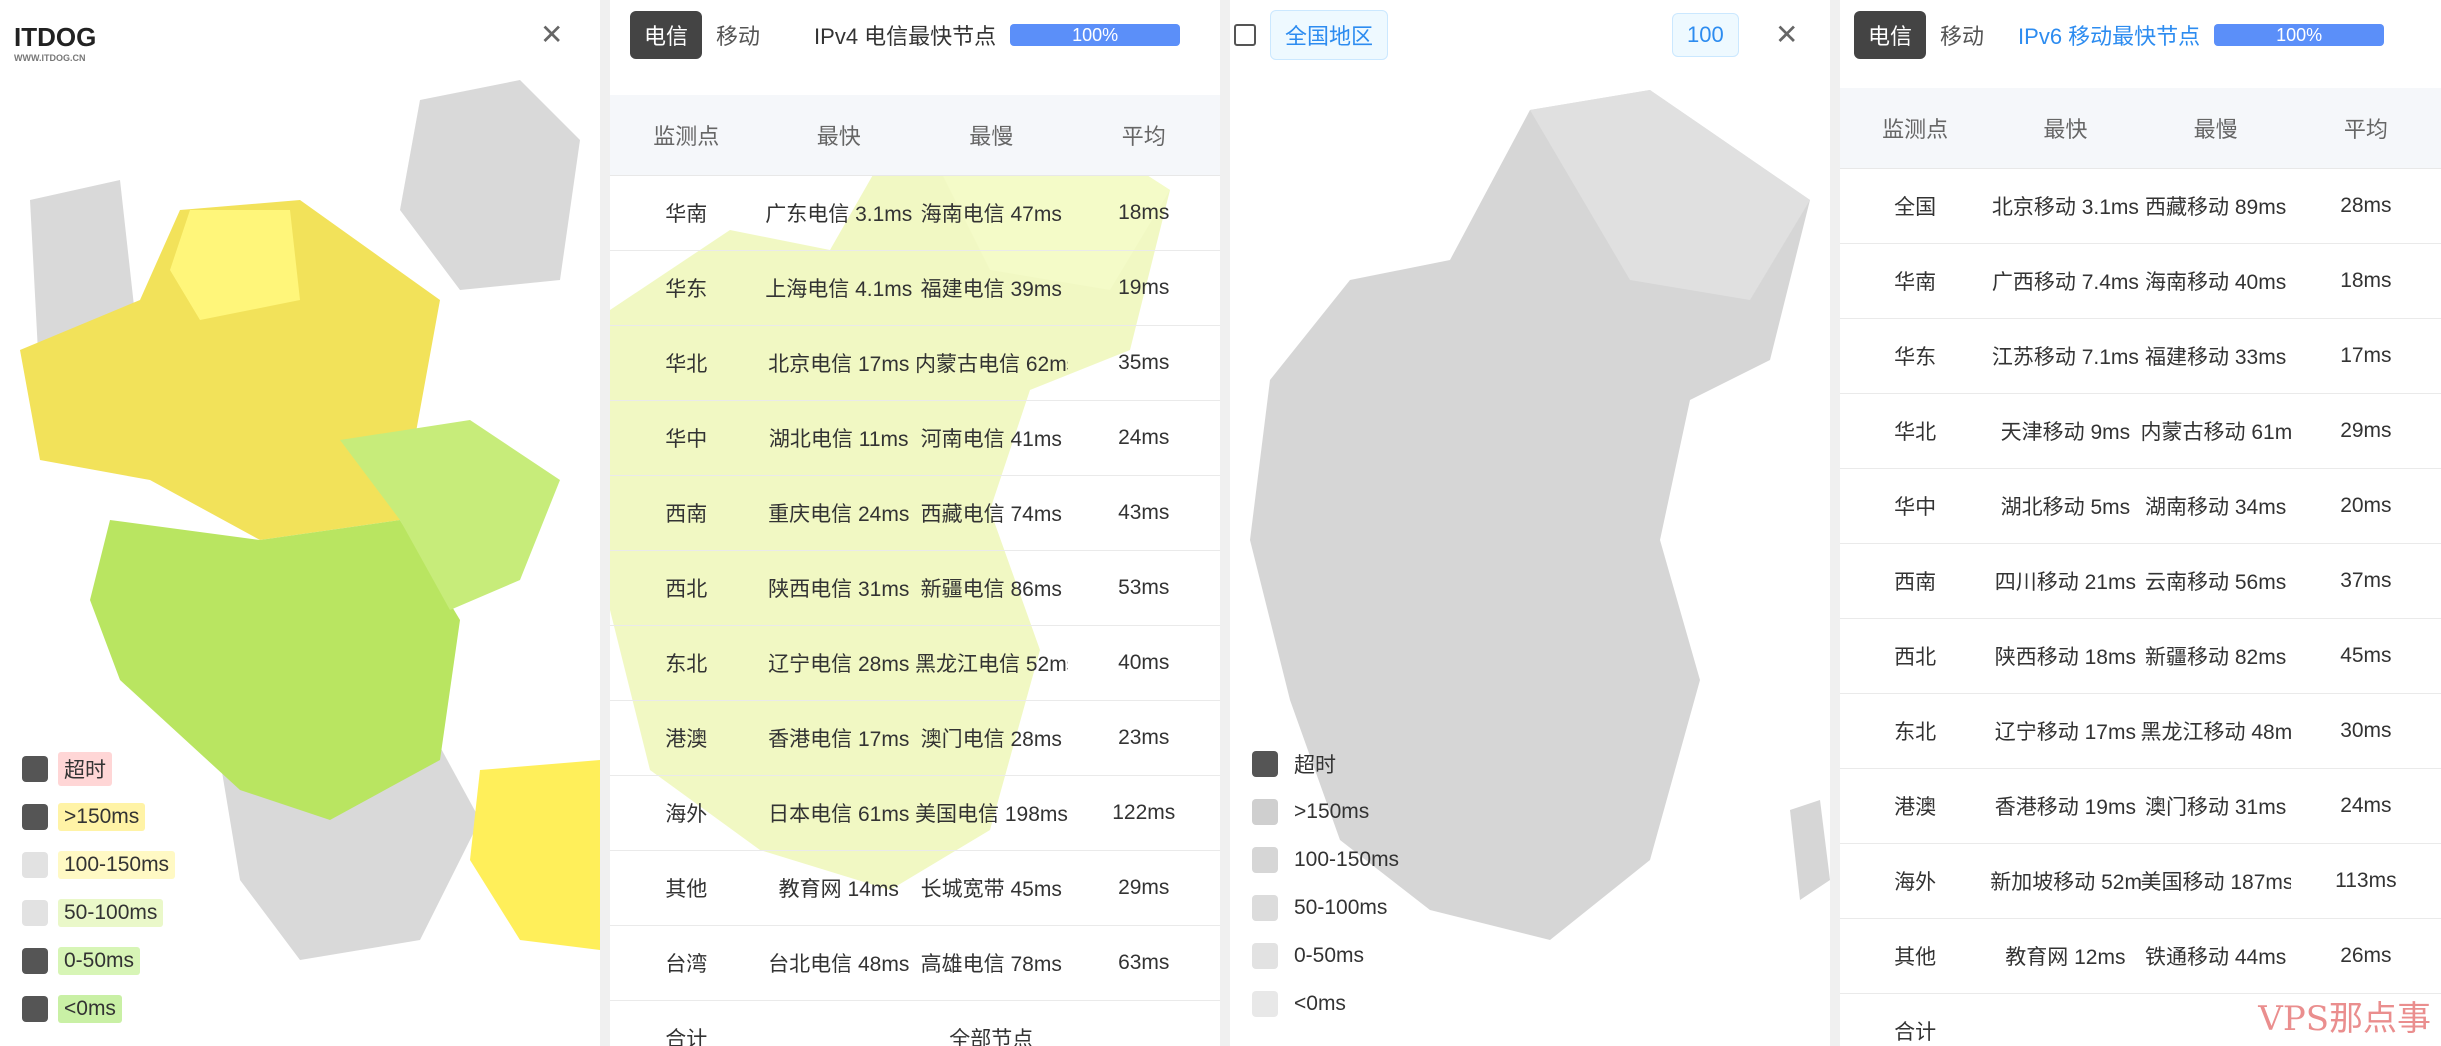 Image resolution: width=2441 pixels, height=1046 pixels. Describe the element at coordinates (2215, 882) in the screenshot. I see `table-cell: 美国移动 187ms` at that location.